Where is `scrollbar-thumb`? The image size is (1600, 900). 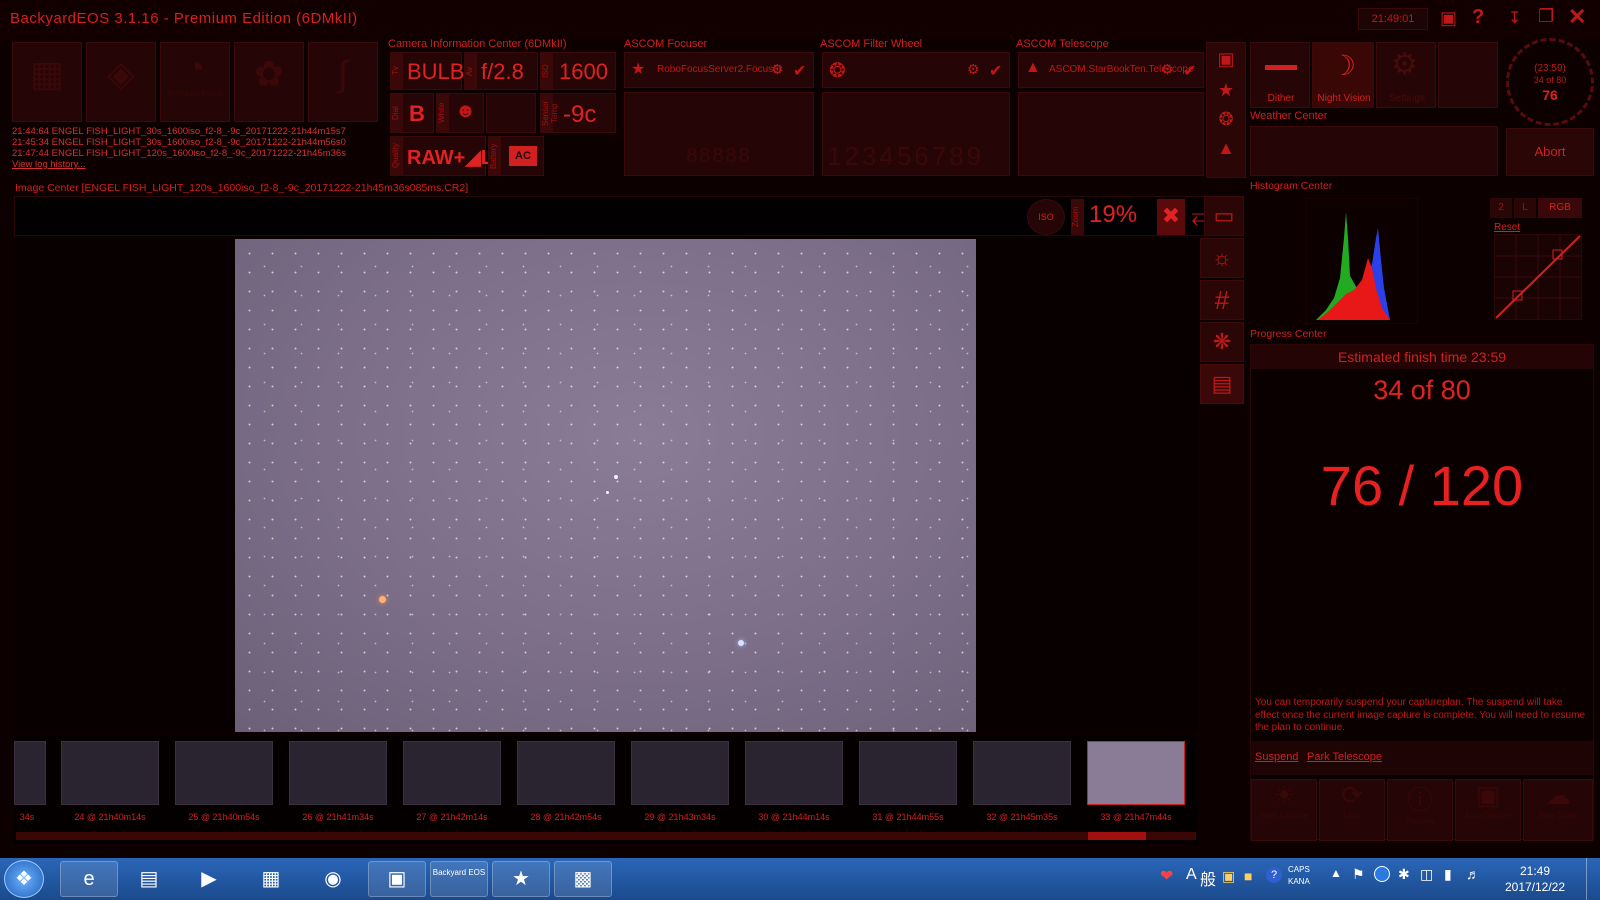 scrollbar-thumb is located at coordinates (1117, 836).